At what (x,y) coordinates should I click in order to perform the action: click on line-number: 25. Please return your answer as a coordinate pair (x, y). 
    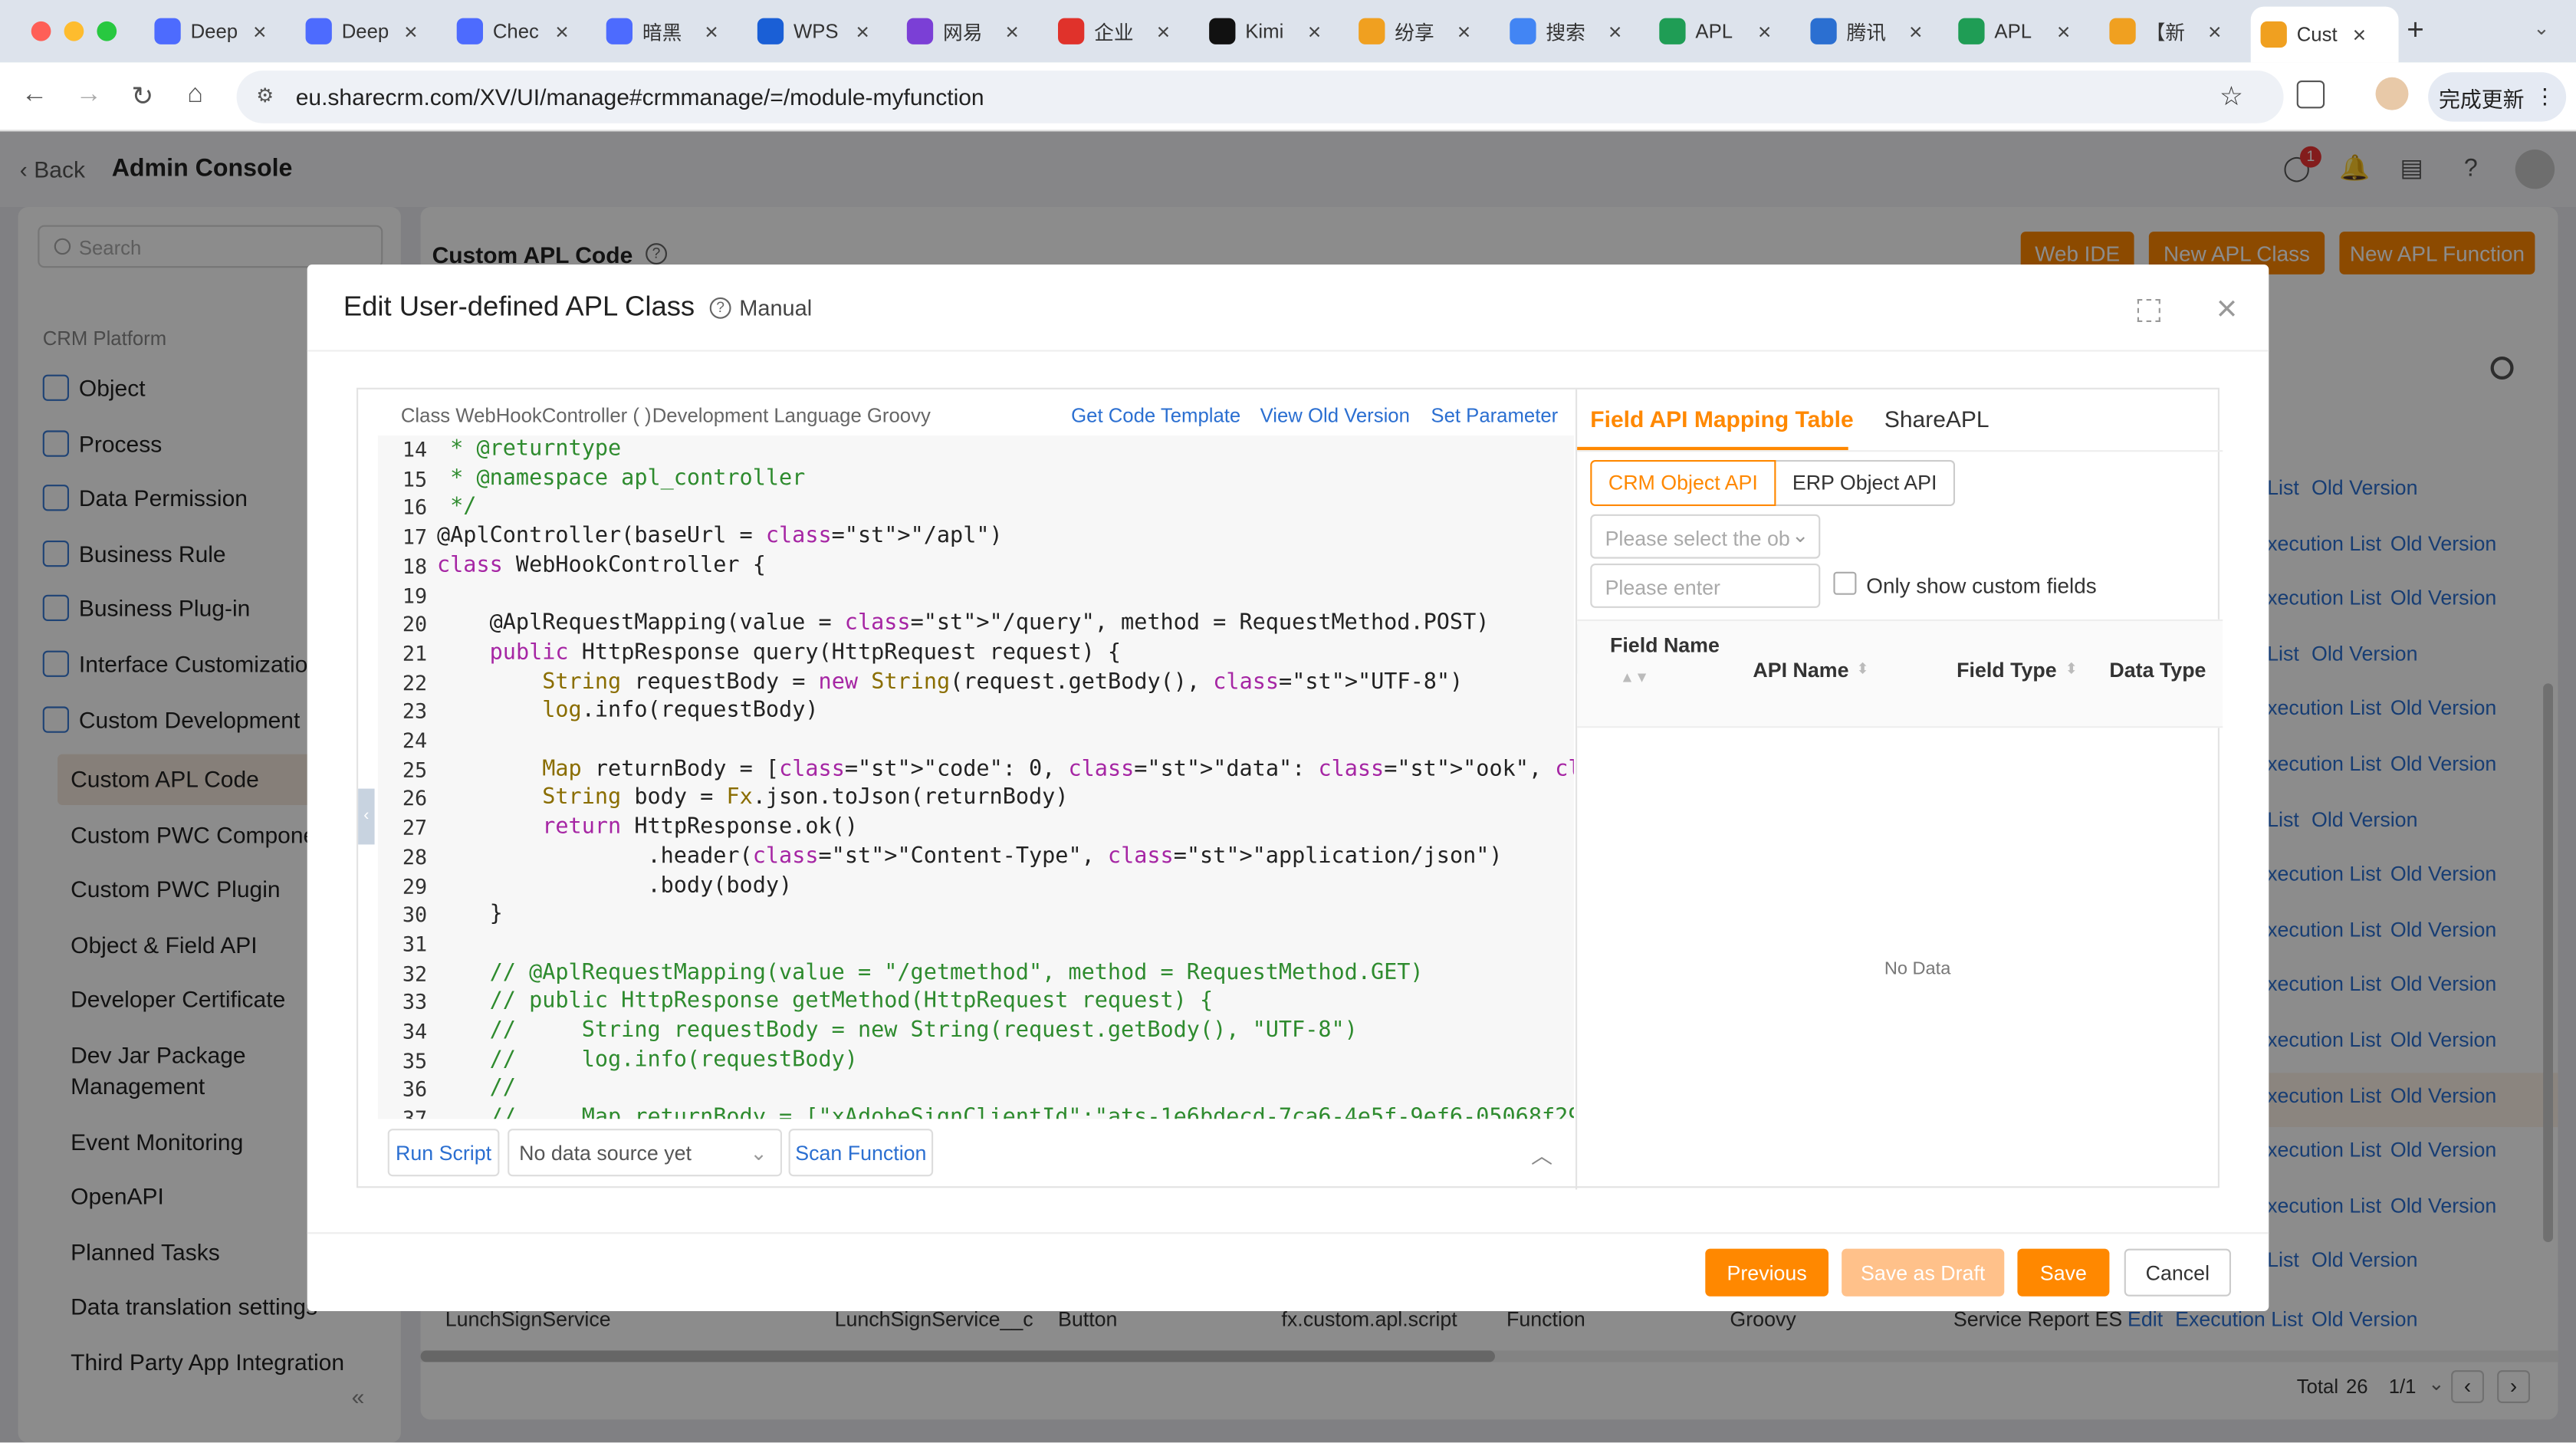
    Looking at the image, I should click on (415, 769).